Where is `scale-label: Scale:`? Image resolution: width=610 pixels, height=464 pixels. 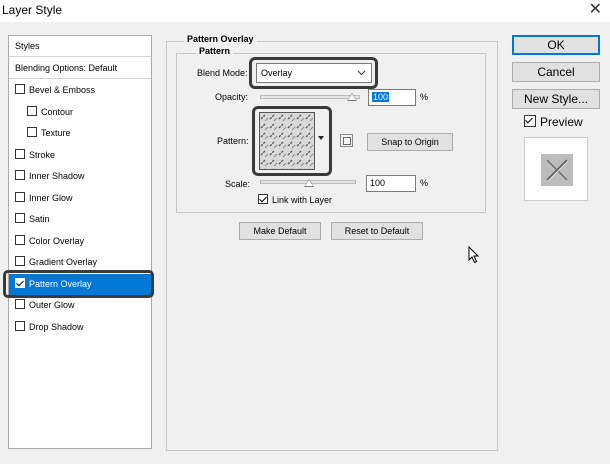 scale-label: Scale: is located at coordinates (238, 184).